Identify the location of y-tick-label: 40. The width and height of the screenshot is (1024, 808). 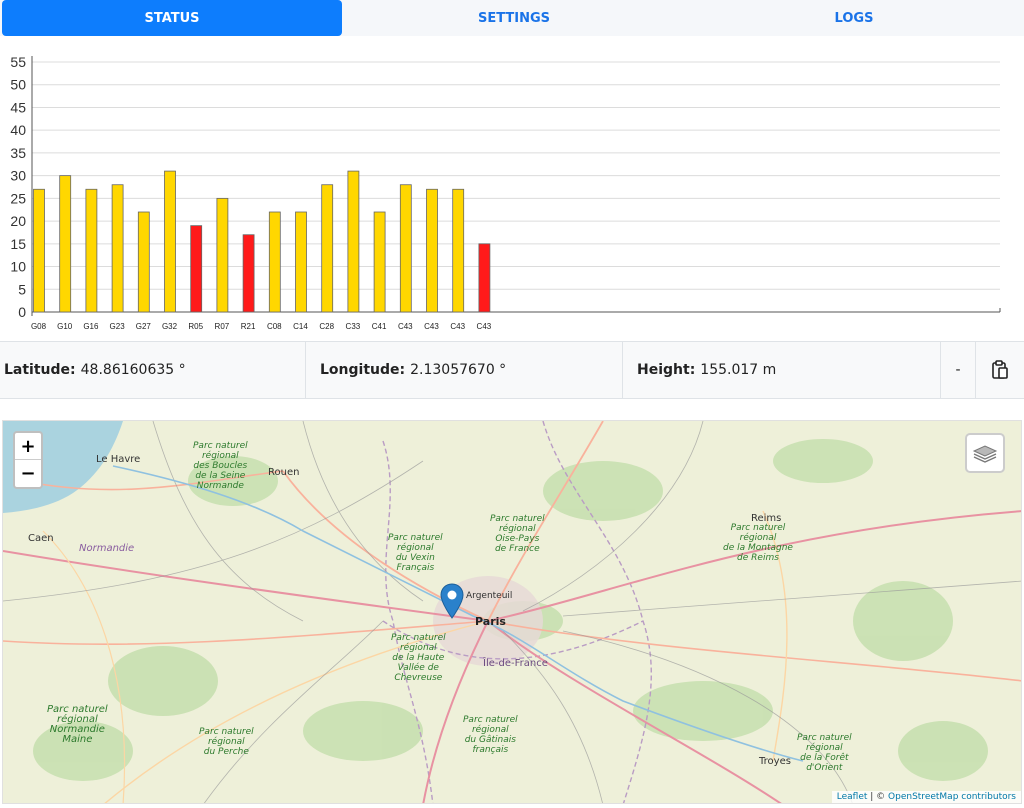
(18, 130).